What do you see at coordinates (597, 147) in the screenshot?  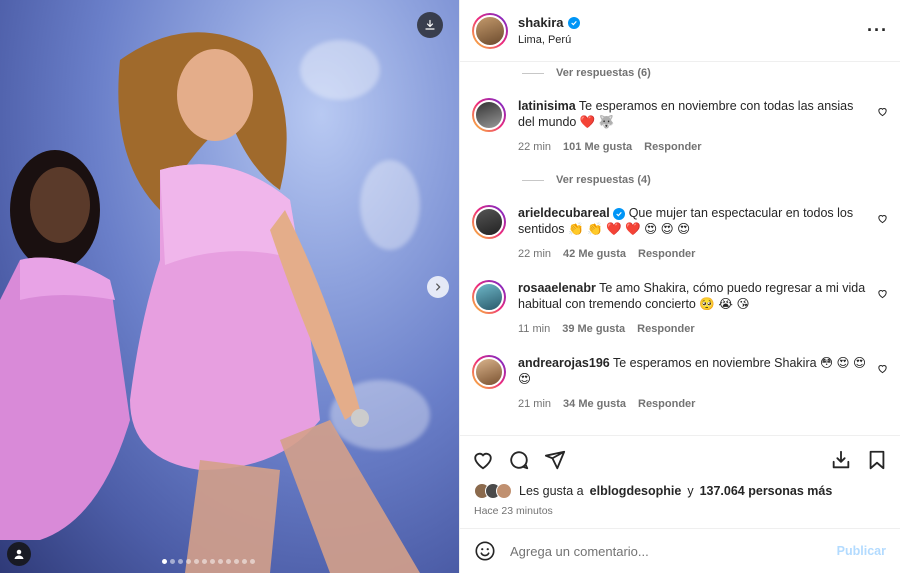 I see `comment-likes: 101 Me gusta` at bounding box center [597, 147].